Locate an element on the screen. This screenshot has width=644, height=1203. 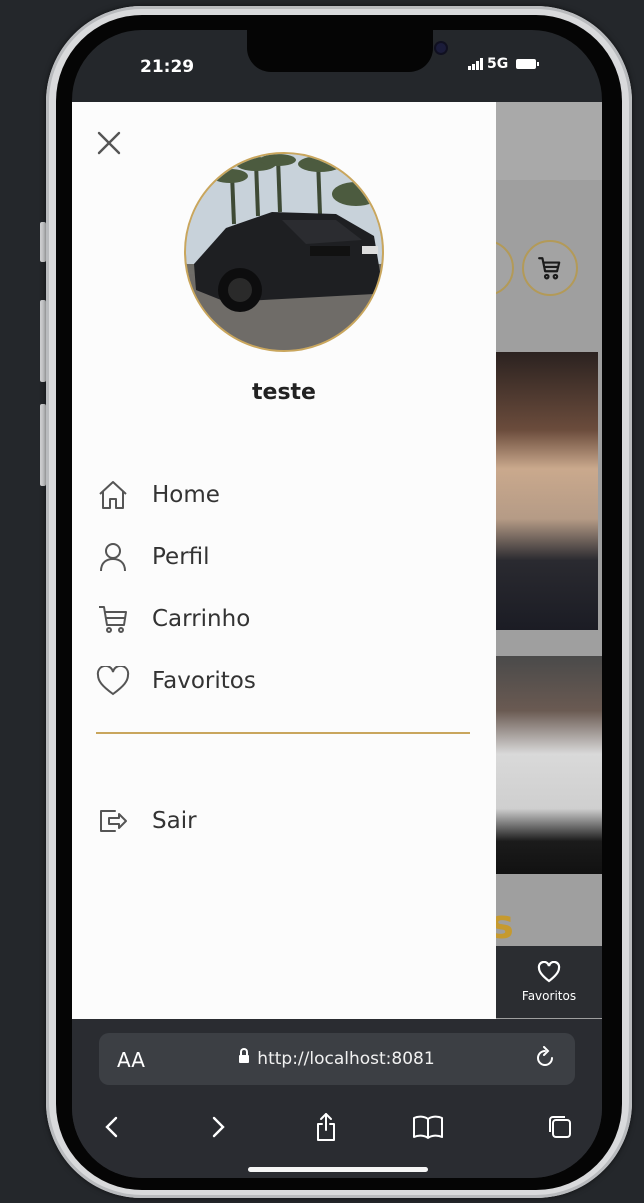
close-button is located at coordinates (109, 143).